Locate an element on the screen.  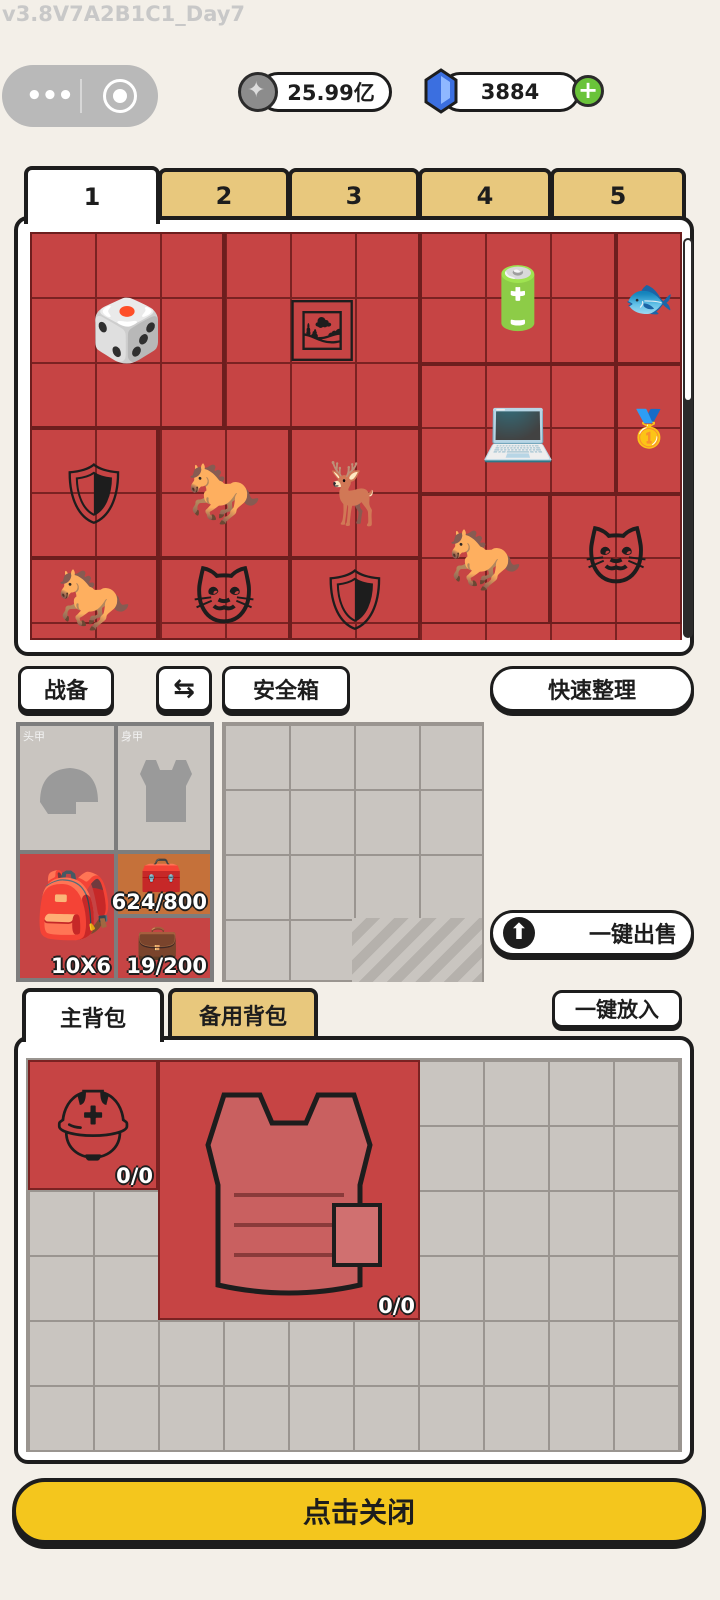
helmet-slot: 头甲 is located at coordinates (67, 788).